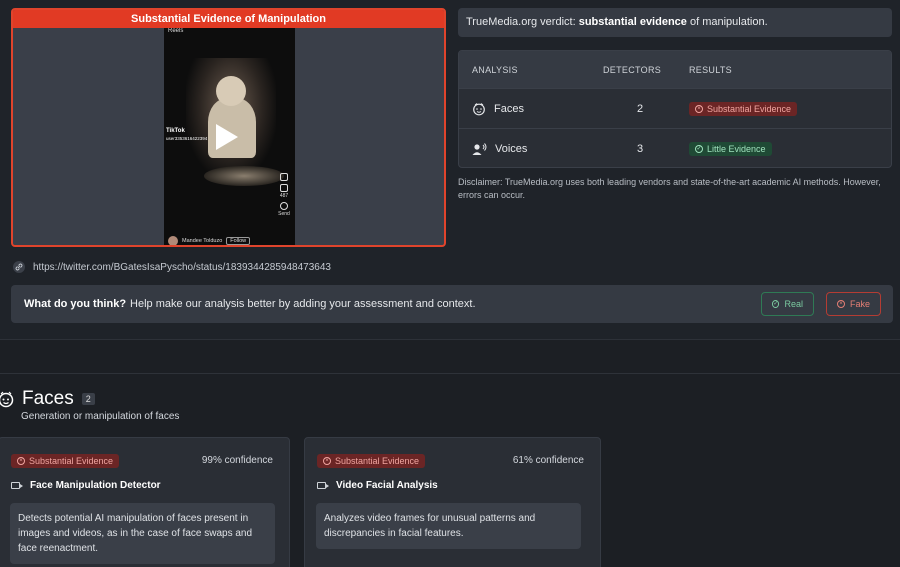 The image size is (900, 567). What do you see at coordinates (793, 304) in the screenshot?
I see `real-button-label: Real` at bounding box center [793, 304].